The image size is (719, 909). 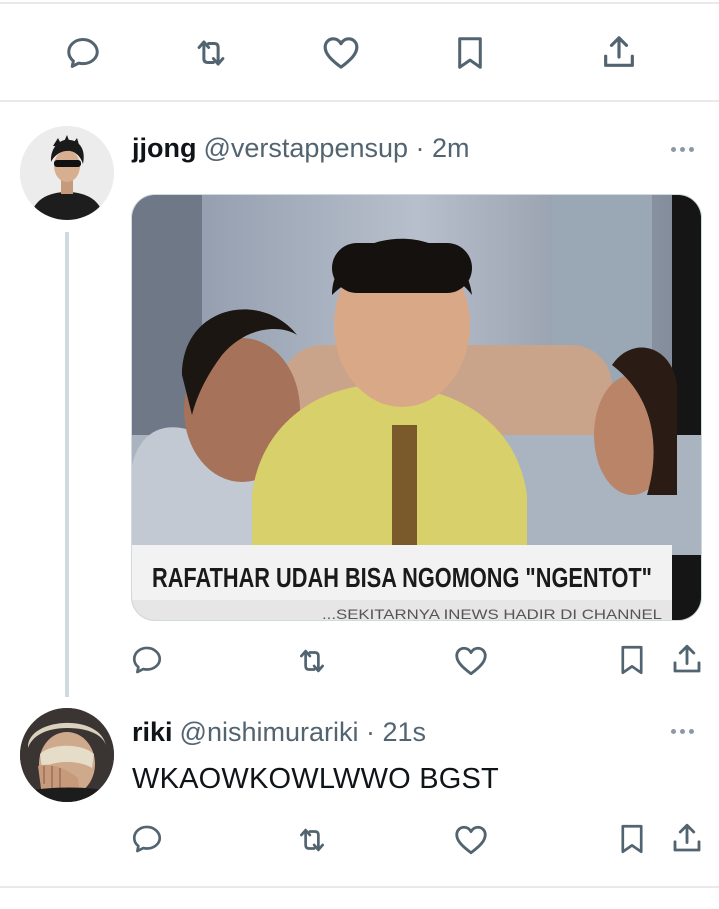 What do you see at coordinates (359, 3) in the screenshot?
I see `top-divider` at bounding box center [359, 3].